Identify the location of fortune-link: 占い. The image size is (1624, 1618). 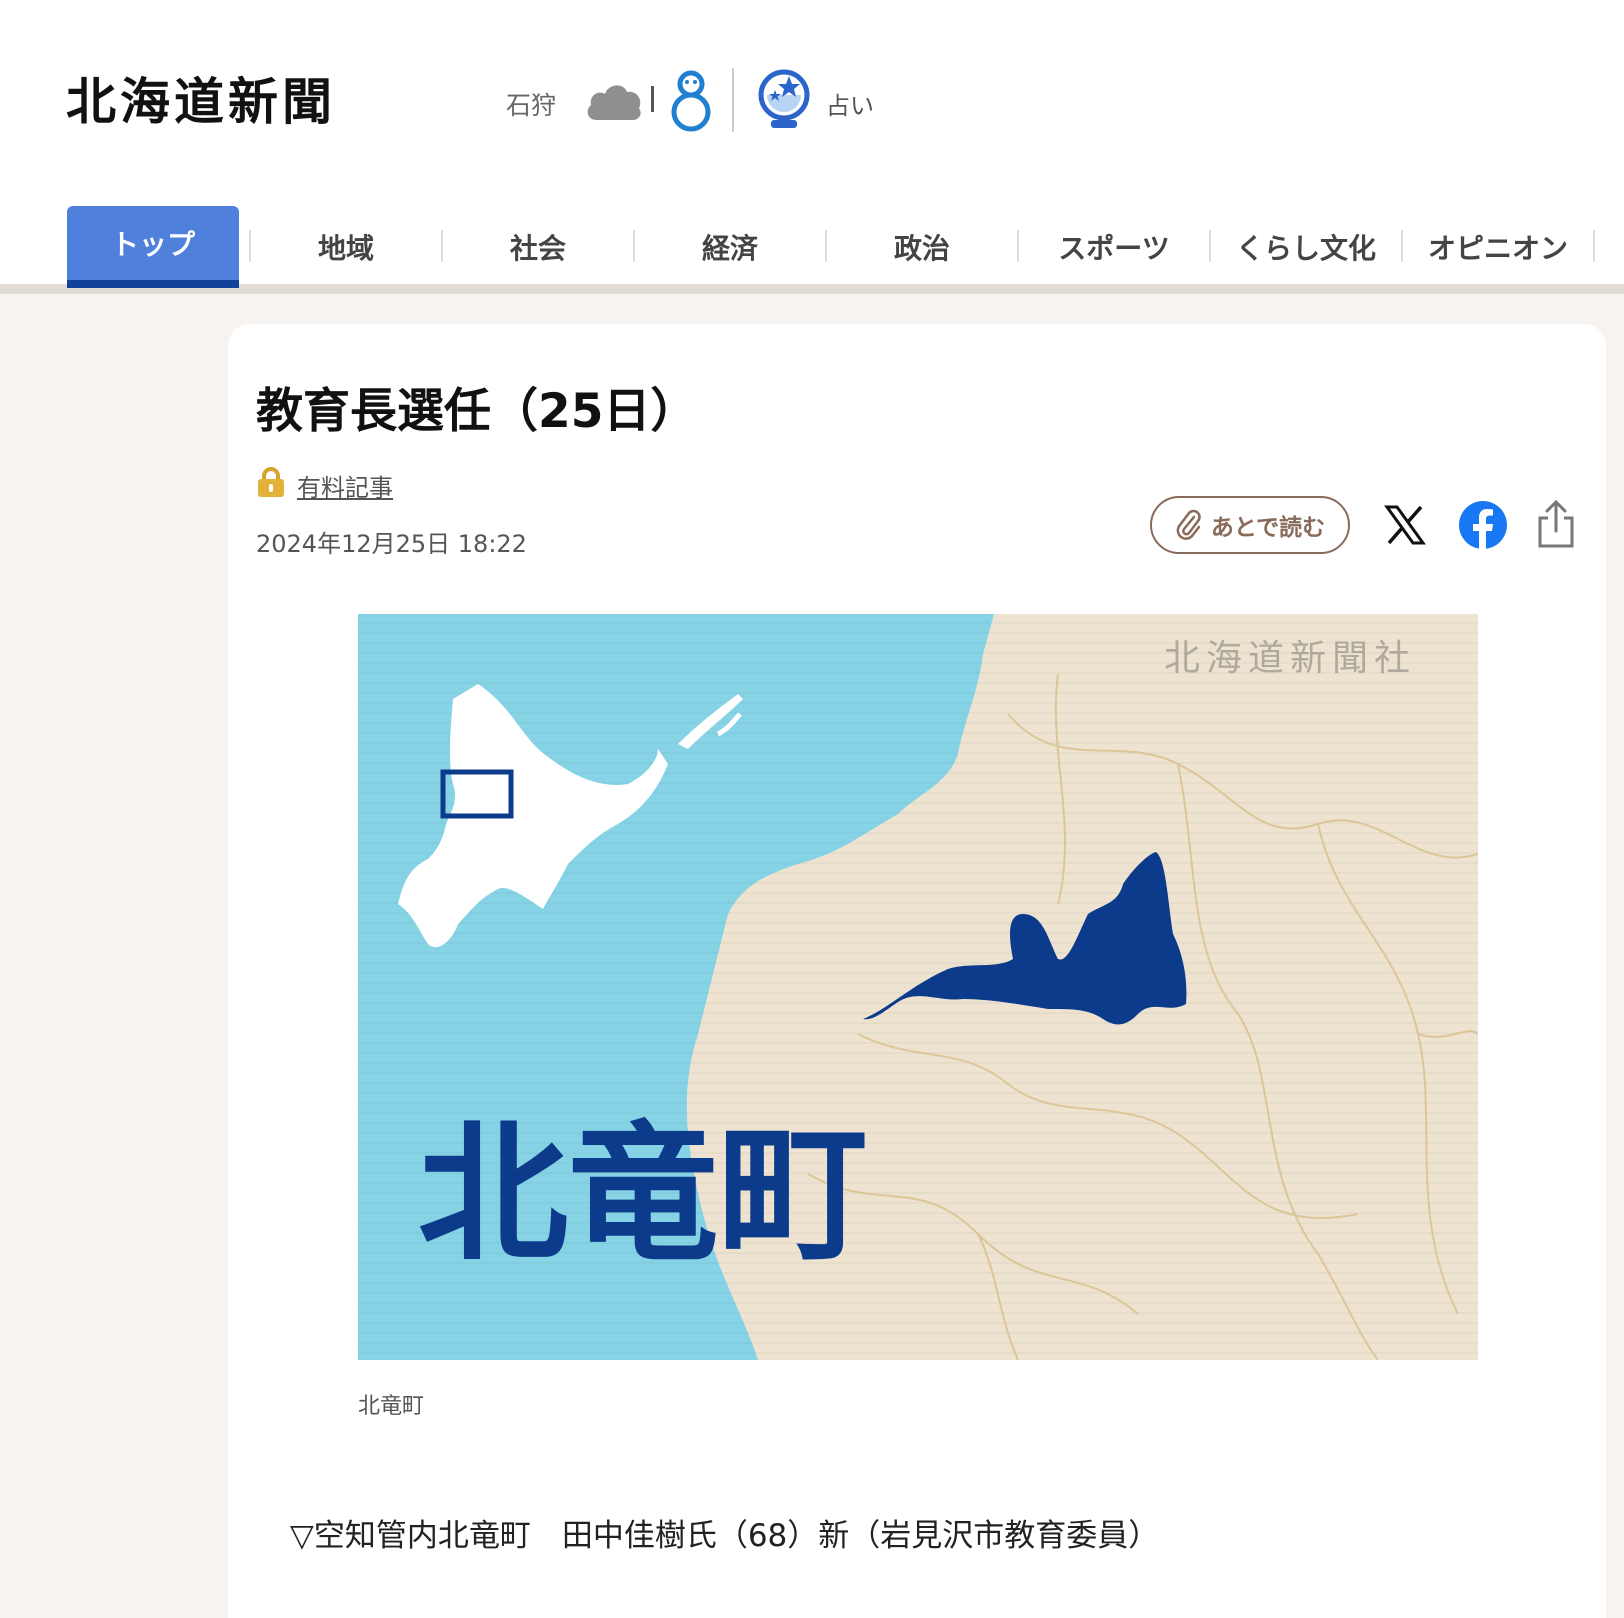
(850, 103).